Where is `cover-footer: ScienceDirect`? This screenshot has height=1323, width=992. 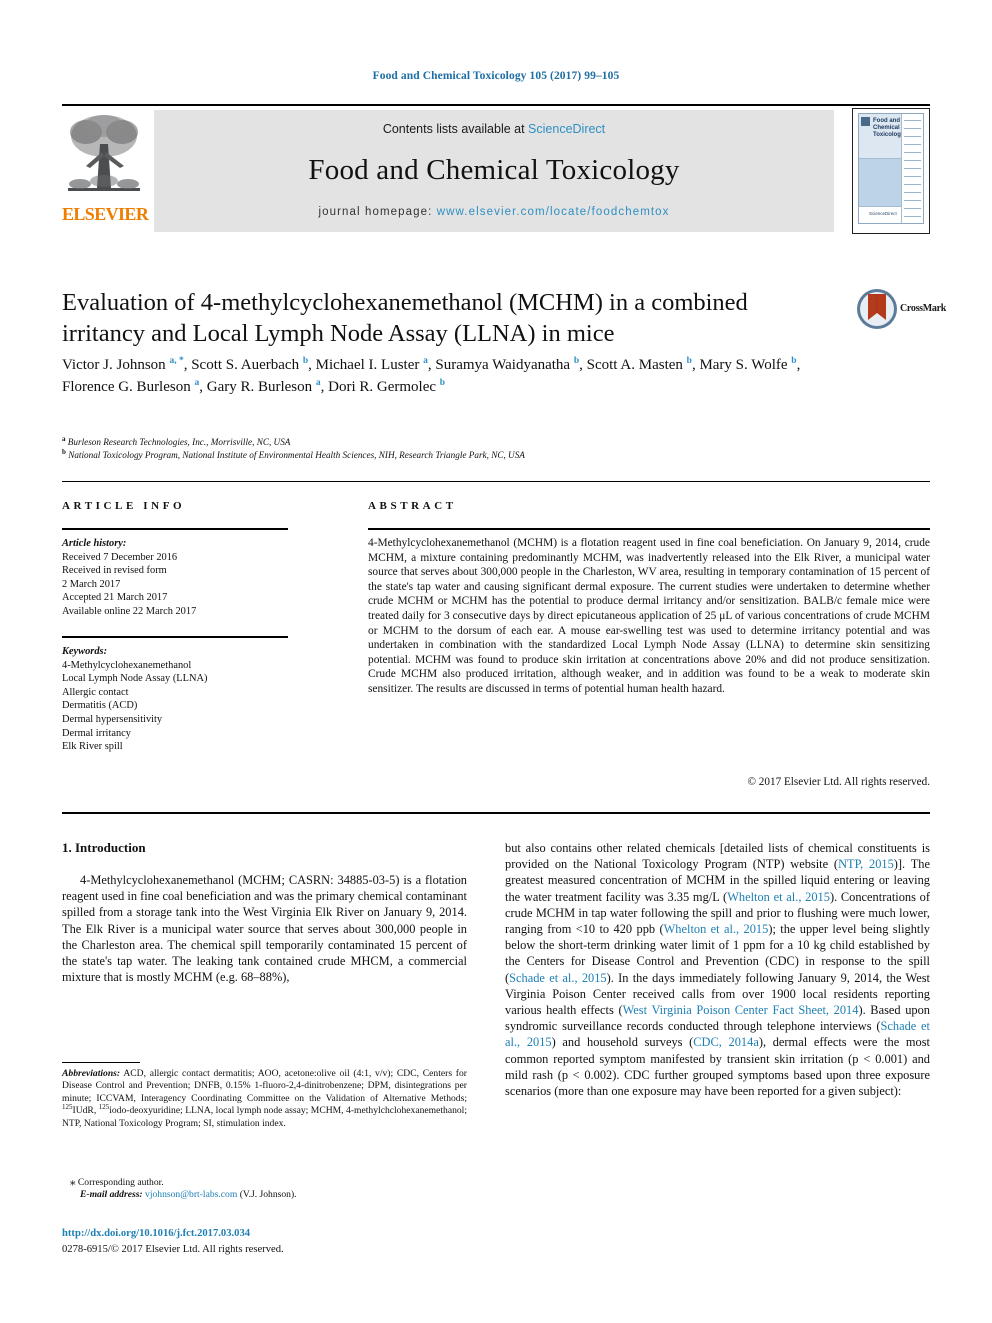
cover-footer: ScienceDirect is located at coordinates (880, 214).